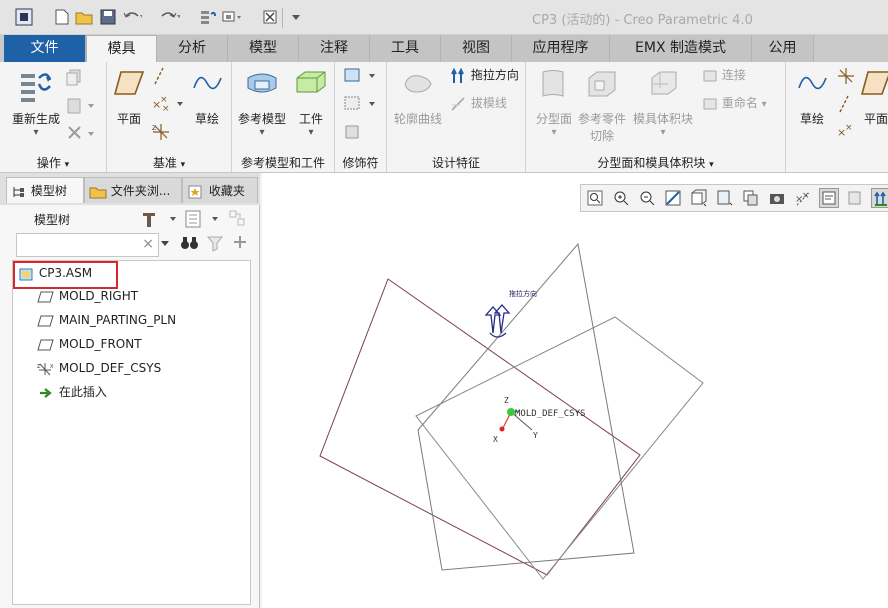 The image size is (888, 608). I want to click on tab-tools: 工具, so click(405, 48).